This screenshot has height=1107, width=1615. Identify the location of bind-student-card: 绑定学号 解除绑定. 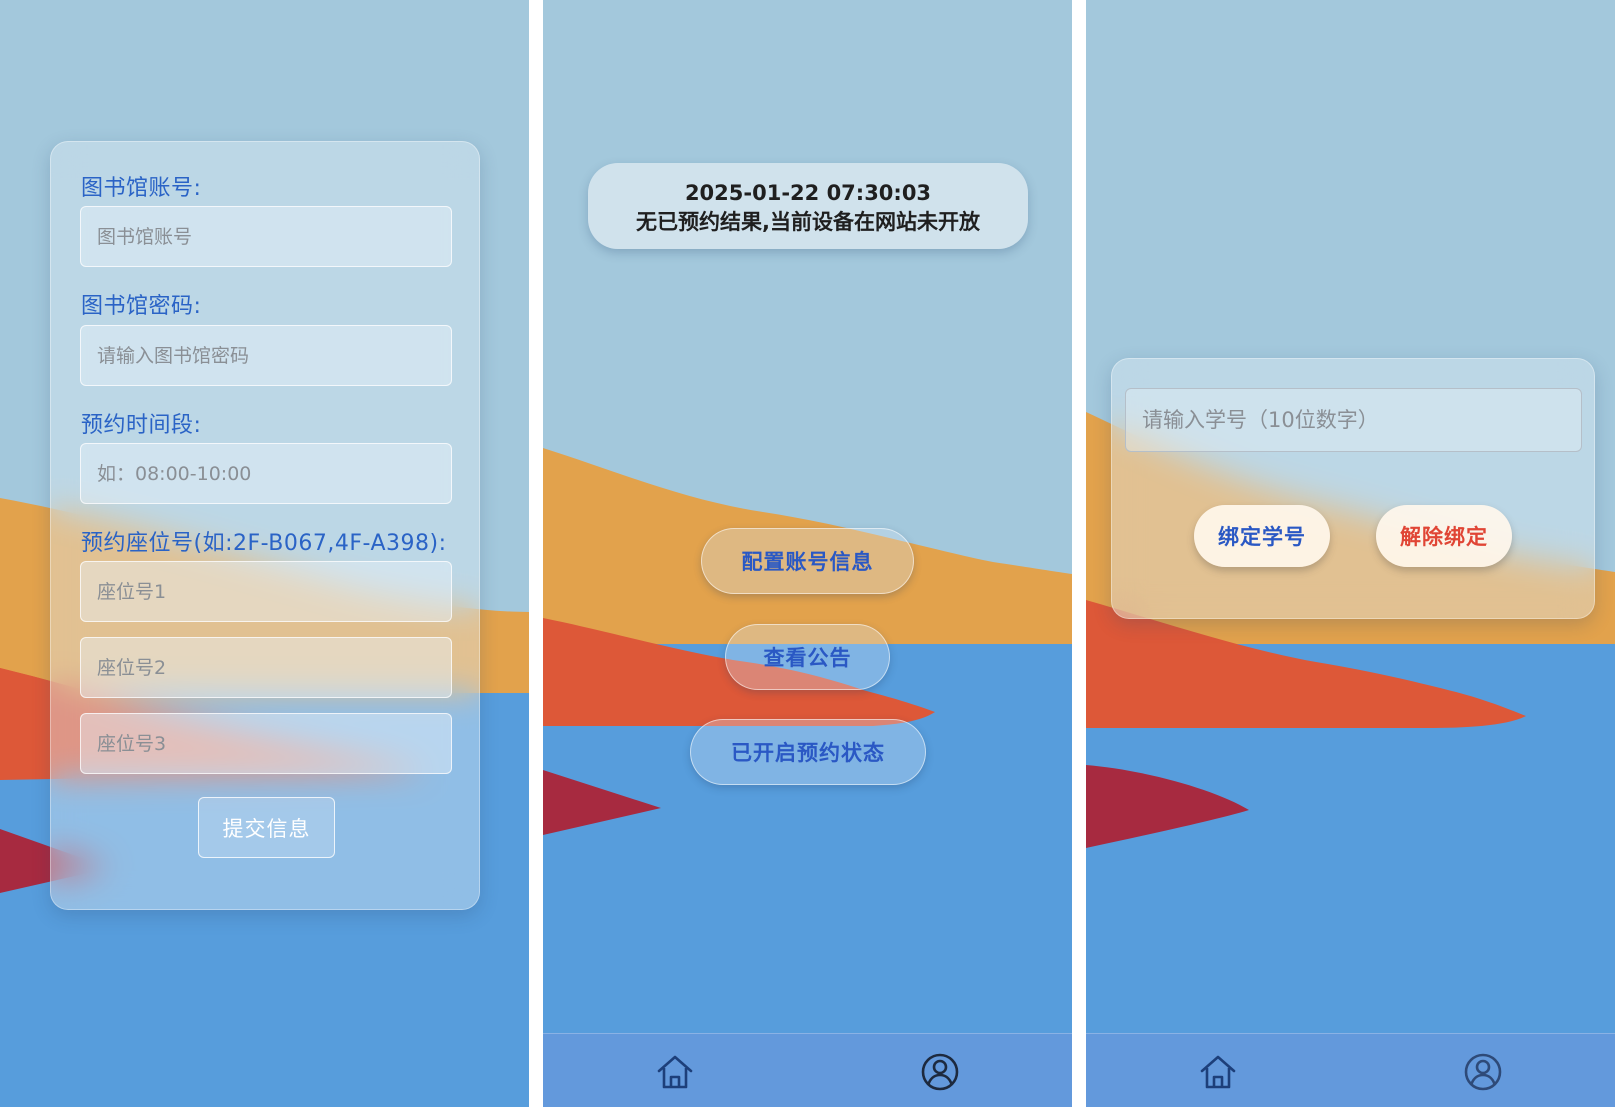
(1353, 488).